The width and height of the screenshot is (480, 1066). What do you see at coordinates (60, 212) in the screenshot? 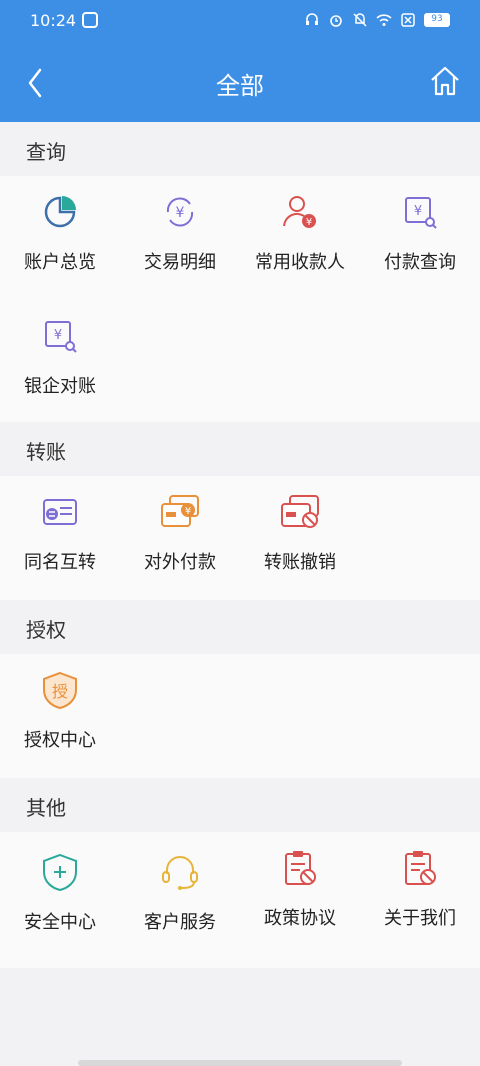
I see `pie-chart-icon` at bounding box center [60, 212].